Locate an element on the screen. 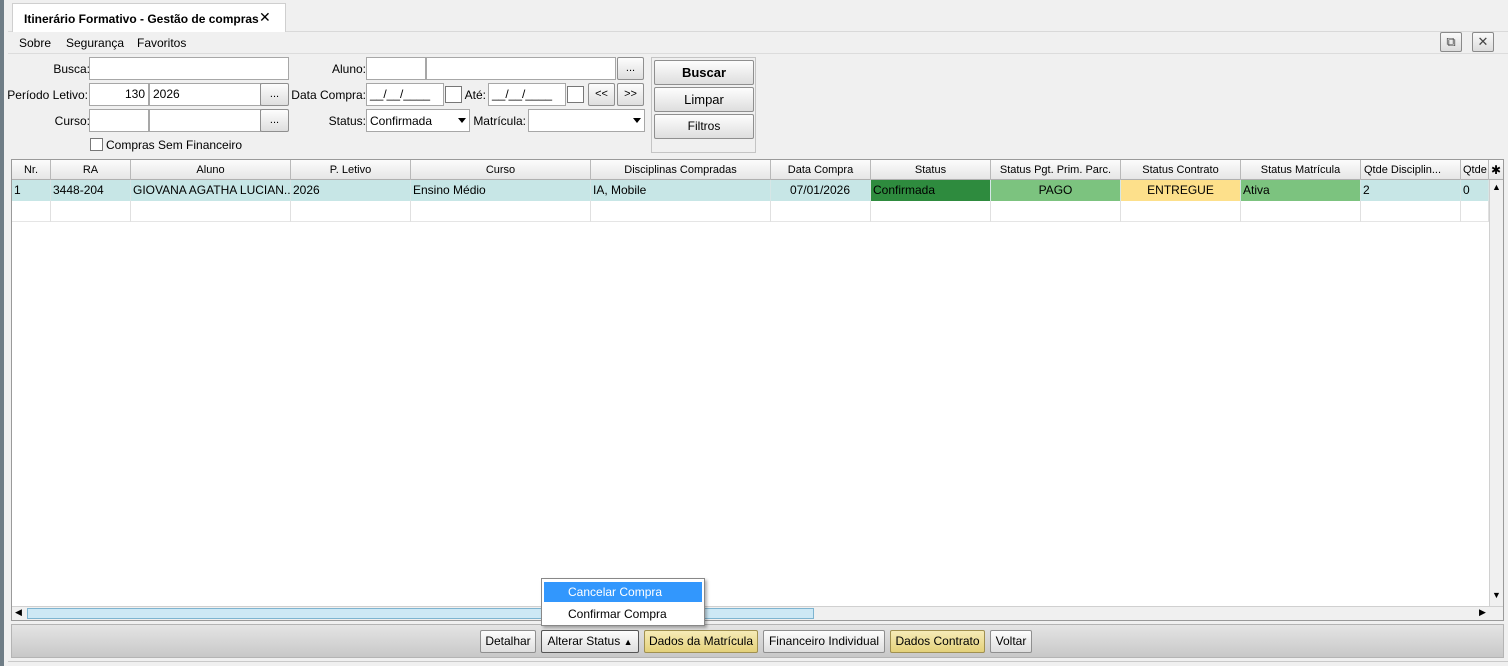  cell-qtde: 0 is located at coordinates (1475, 190).